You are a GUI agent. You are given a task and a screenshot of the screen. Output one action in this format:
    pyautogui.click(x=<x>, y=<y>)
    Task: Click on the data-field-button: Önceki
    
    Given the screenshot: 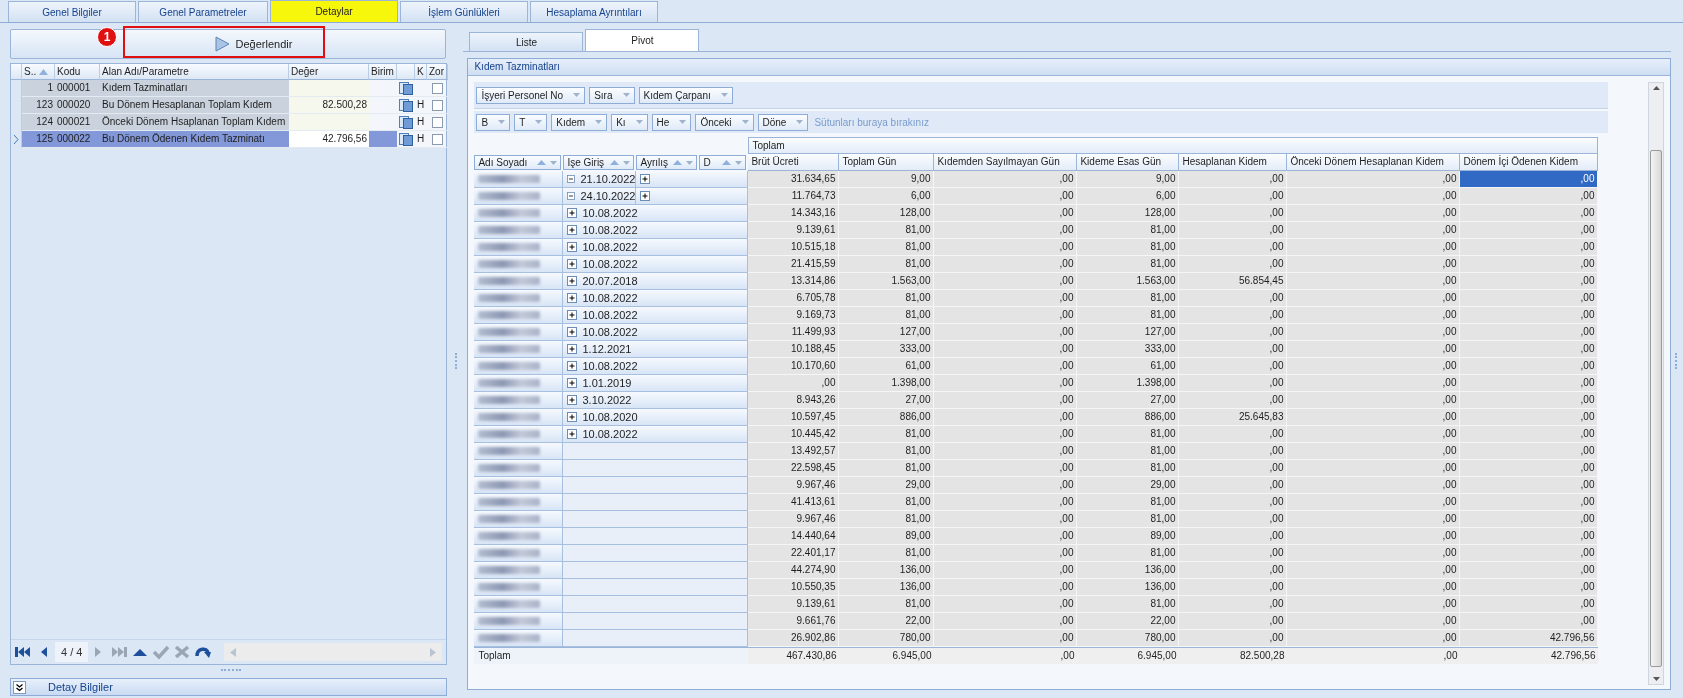 What is the action you would take?
    pyautogui.click(x=724, y=122)
    